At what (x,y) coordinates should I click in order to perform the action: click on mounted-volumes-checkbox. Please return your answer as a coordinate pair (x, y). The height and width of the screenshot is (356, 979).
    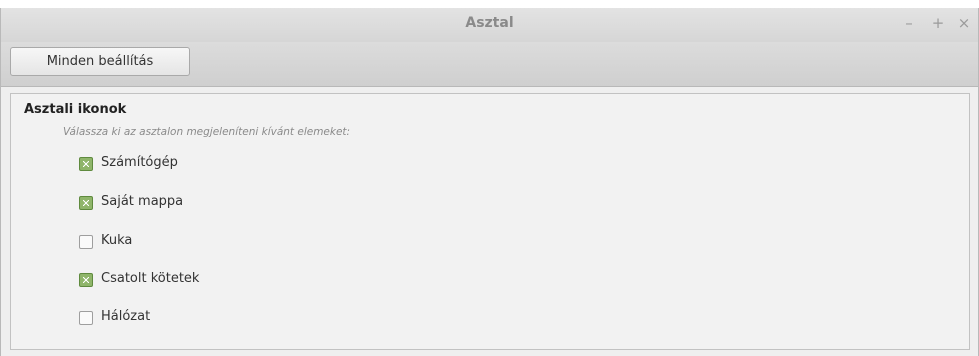
    Looking at the image, I should click on (86, 280).